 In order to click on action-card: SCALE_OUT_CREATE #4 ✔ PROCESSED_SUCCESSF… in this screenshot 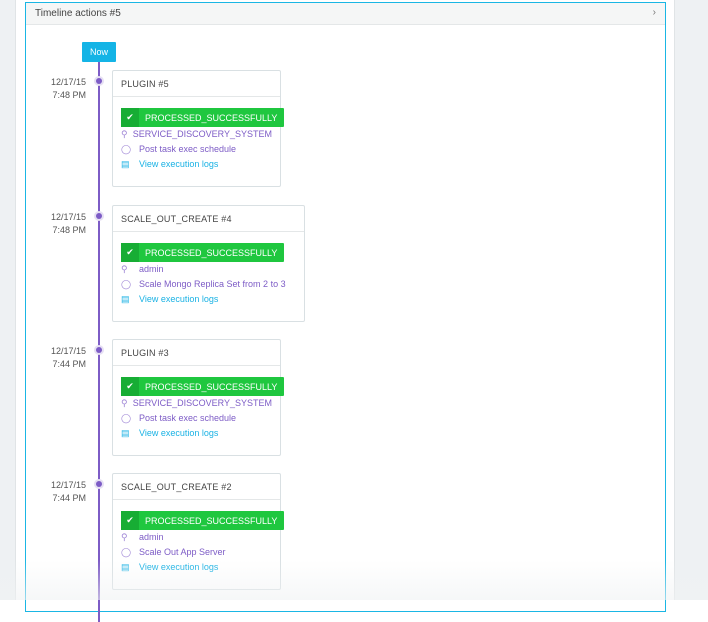, I will do `click(208, 263)`.